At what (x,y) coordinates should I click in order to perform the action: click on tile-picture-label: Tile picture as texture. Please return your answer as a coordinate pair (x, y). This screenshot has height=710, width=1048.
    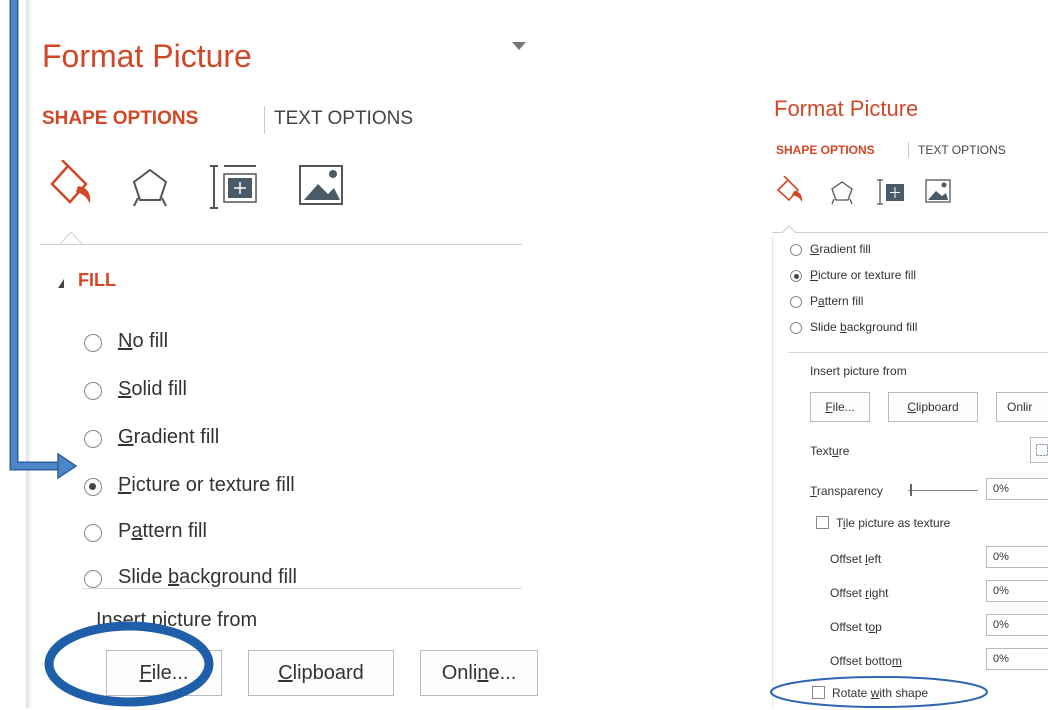
    Looking at the image, I should click on (893, 523).